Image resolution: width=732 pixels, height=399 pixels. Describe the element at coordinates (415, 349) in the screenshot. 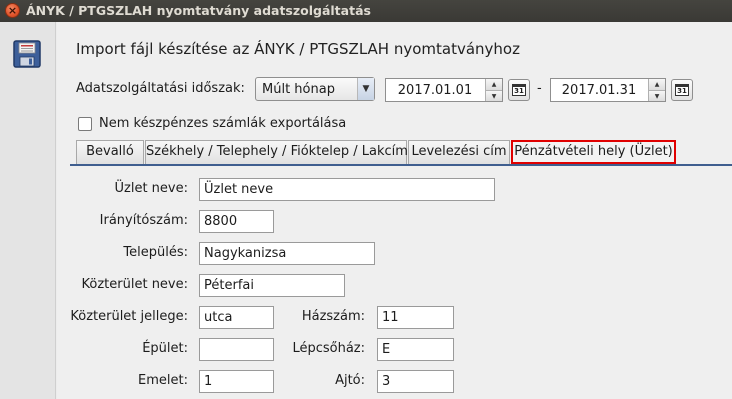

I see `staircase-input: E` at that location.